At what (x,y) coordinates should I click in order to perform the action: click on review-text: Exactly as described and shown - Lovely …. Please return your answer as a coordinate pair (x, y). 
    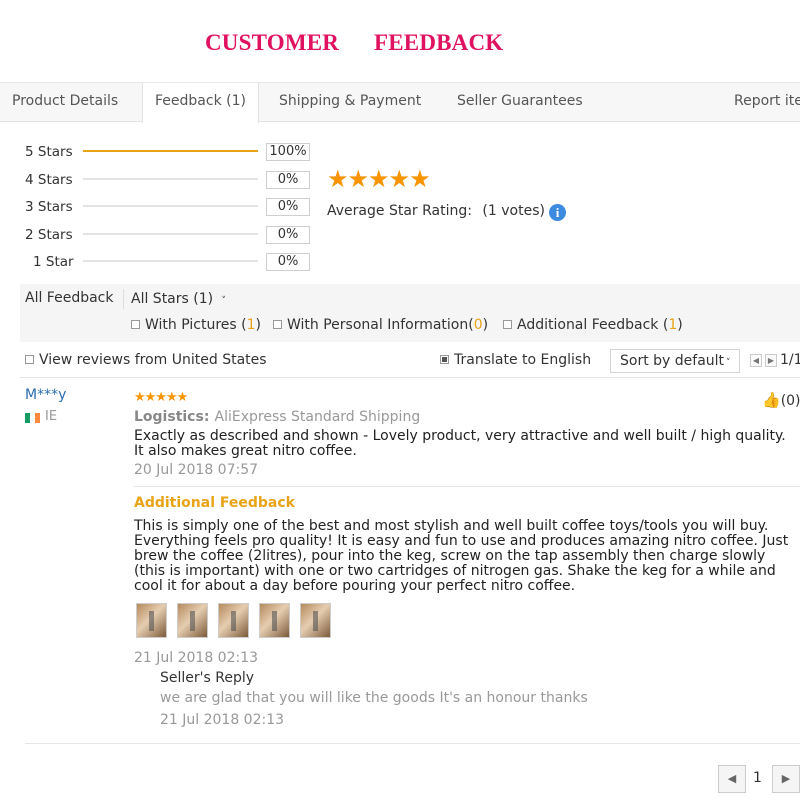
    Looking at the image, I should click on (460, 443).